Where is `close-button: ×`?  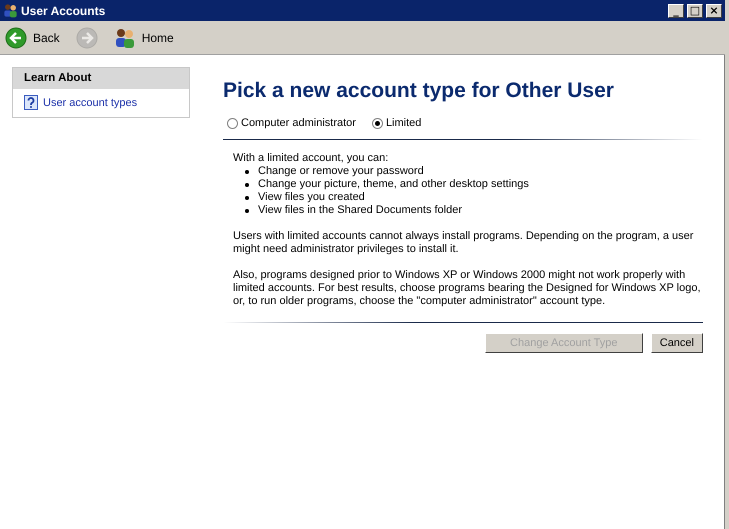 close-button: × is located at coordinates (714, 11).